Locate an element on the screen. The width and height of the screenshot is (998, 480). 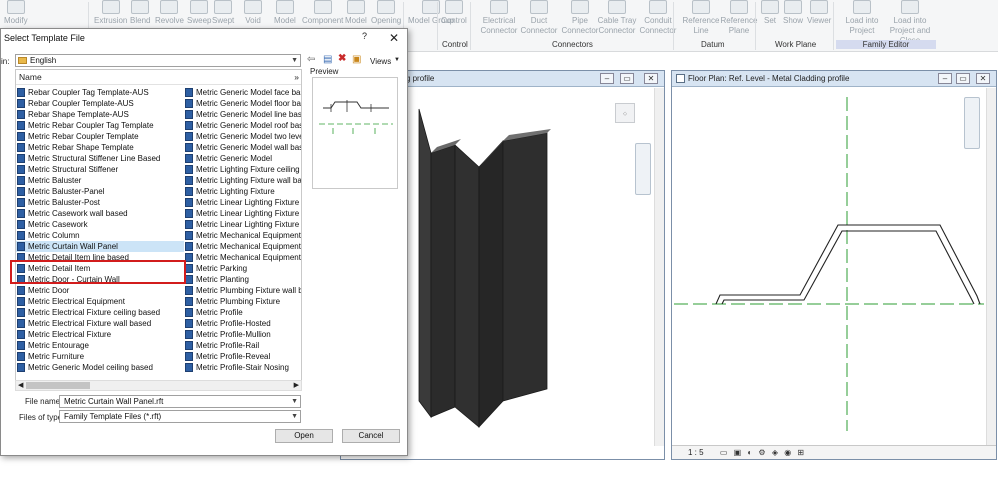
open-button: Open is located at coordinates (304, 436).